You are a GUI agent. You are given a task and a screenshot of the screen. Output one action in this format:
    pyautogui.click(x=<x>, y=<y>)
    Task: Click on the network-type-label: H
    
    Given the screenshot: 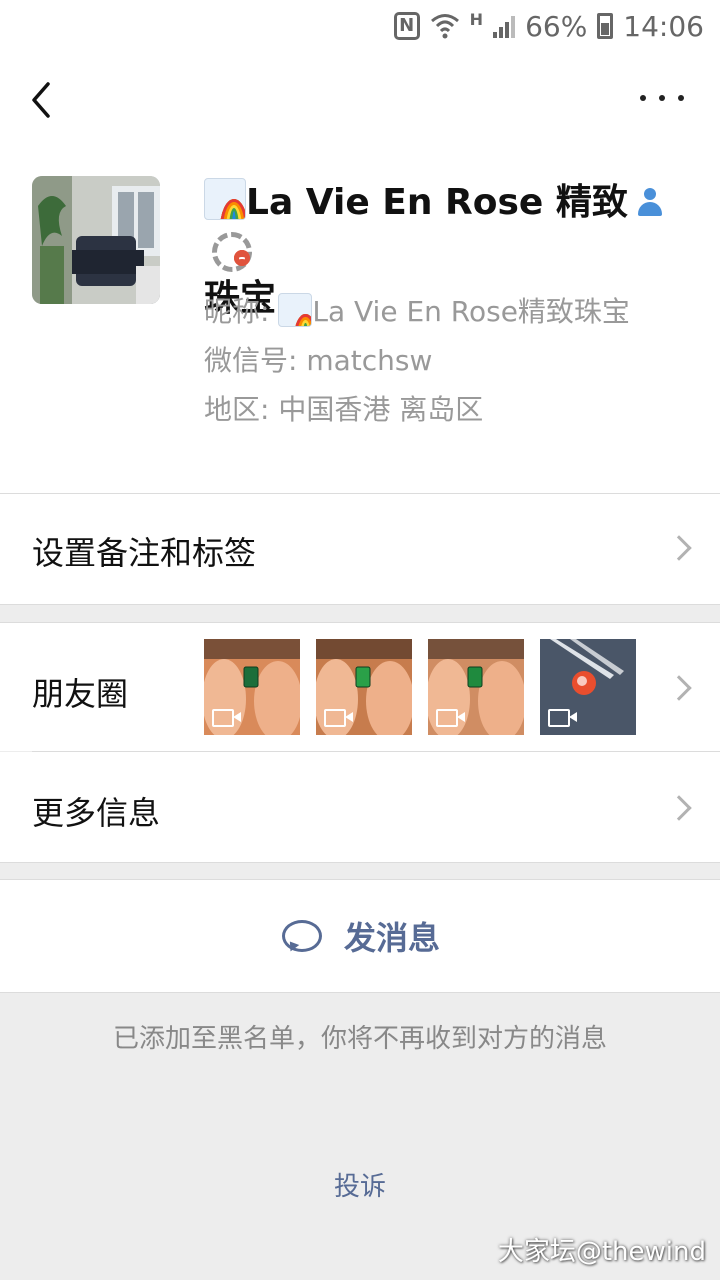 What is the action you would take?
    pyautogui.click(x=476, y=19)
    